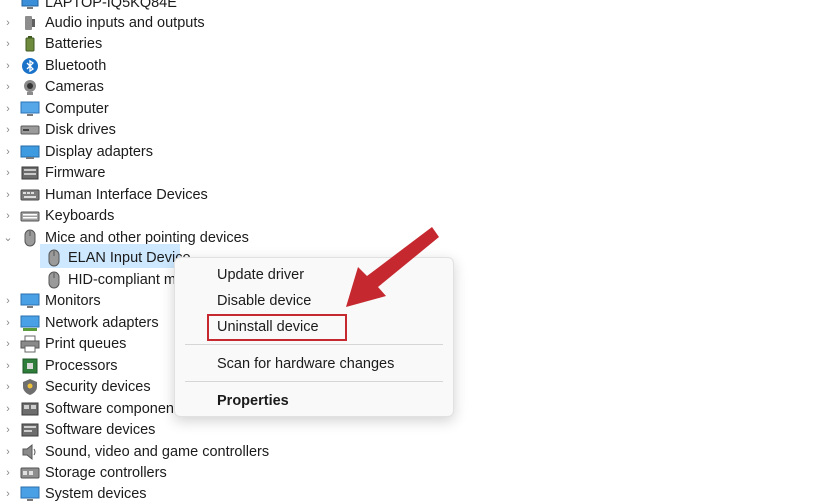 The image size is (840, 504). What do you see at coordinates (30, 216) in the screenshot?
I see `keyboard-icon` at bounding box center [30, 216].